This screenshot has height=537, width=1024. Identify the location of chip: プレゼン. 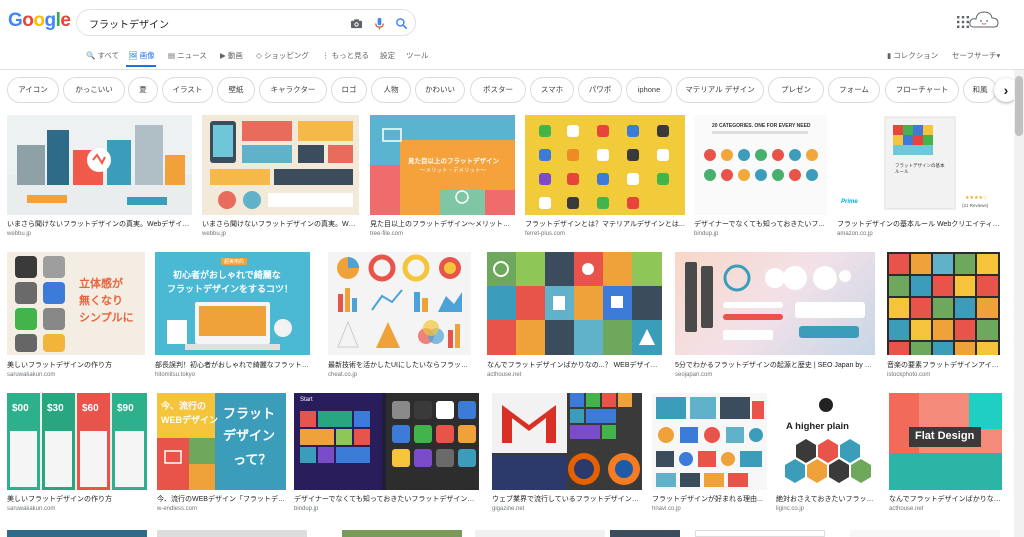
(796, 90).